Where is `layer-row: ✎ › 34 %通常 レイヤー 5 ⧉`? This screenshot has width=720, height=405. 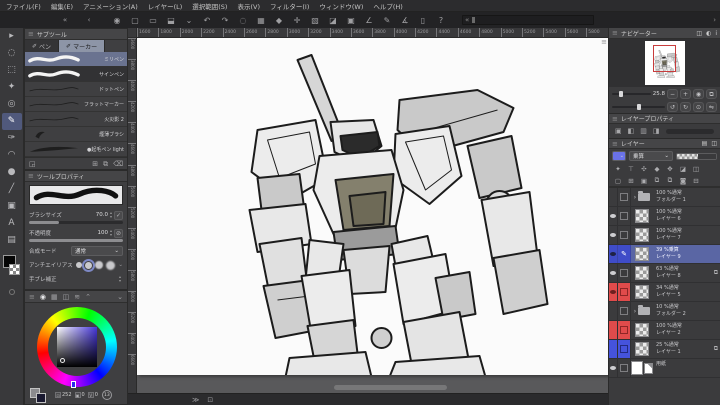
layer-row: ✎ › 34 %通常 レイヤー 5 ⧉ is located at coordinates (664, 292).